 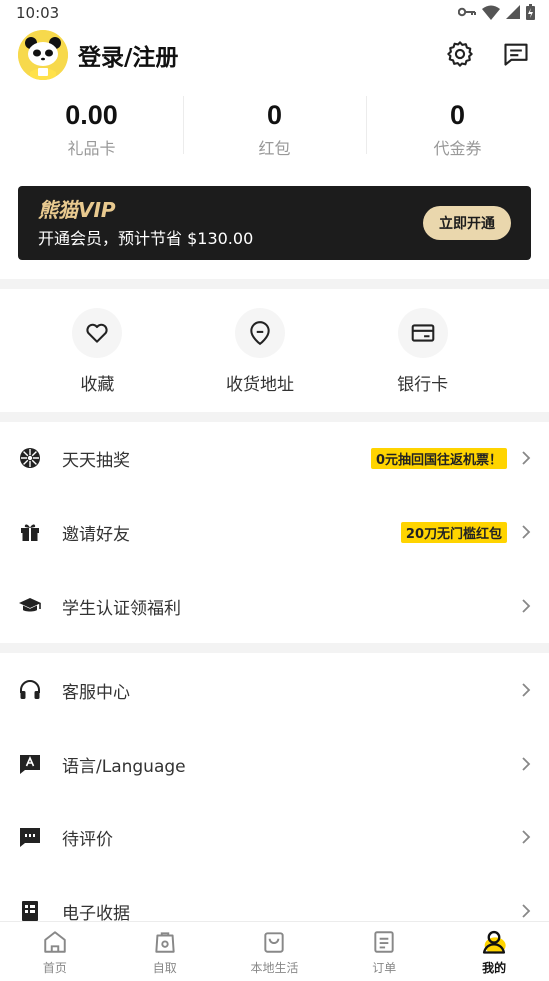 I want to click on quick-action-favorites: 收藏, so click(x=97, y=356).